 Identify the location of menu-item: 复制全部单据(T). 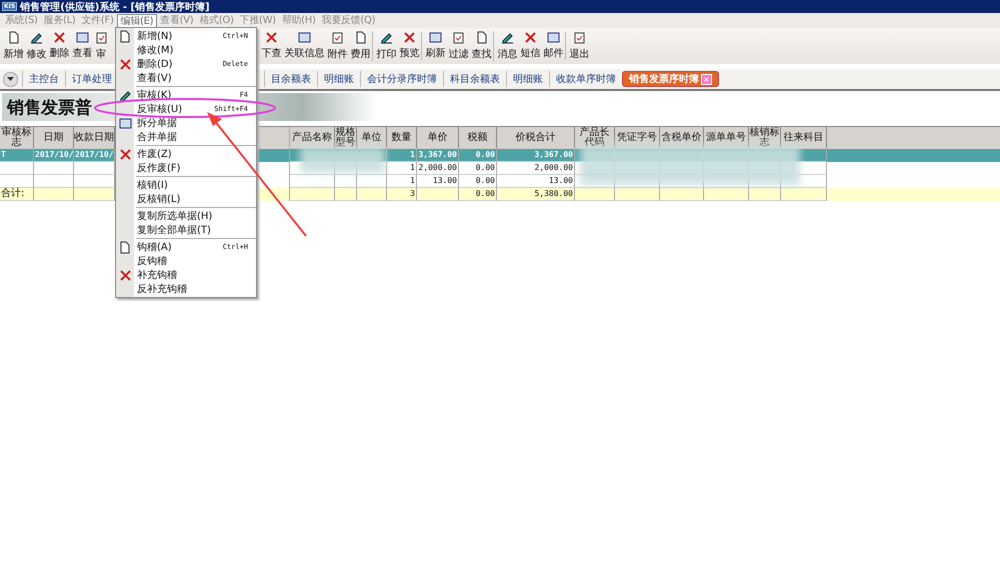
(186, 230).